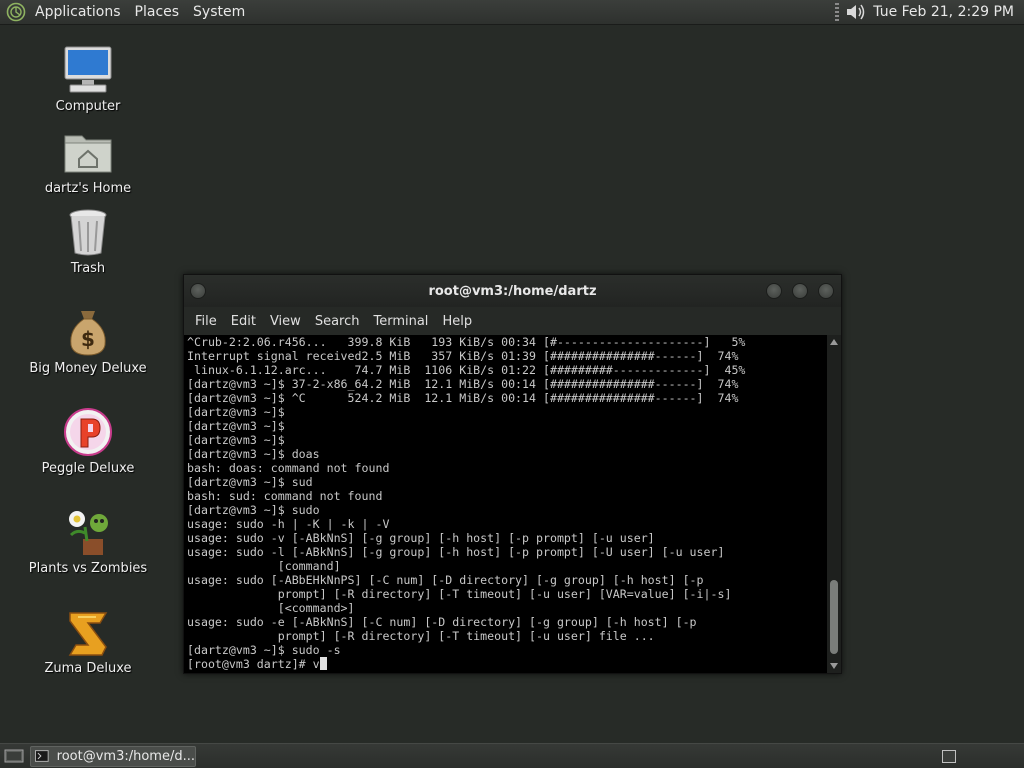 The width and height of the screenshot is (1024, 768). Describe the element at coordinates (507, 664) in the screenshot. I see `terminal-prompt-line: [root@vm3 dartz]# v` at that location.